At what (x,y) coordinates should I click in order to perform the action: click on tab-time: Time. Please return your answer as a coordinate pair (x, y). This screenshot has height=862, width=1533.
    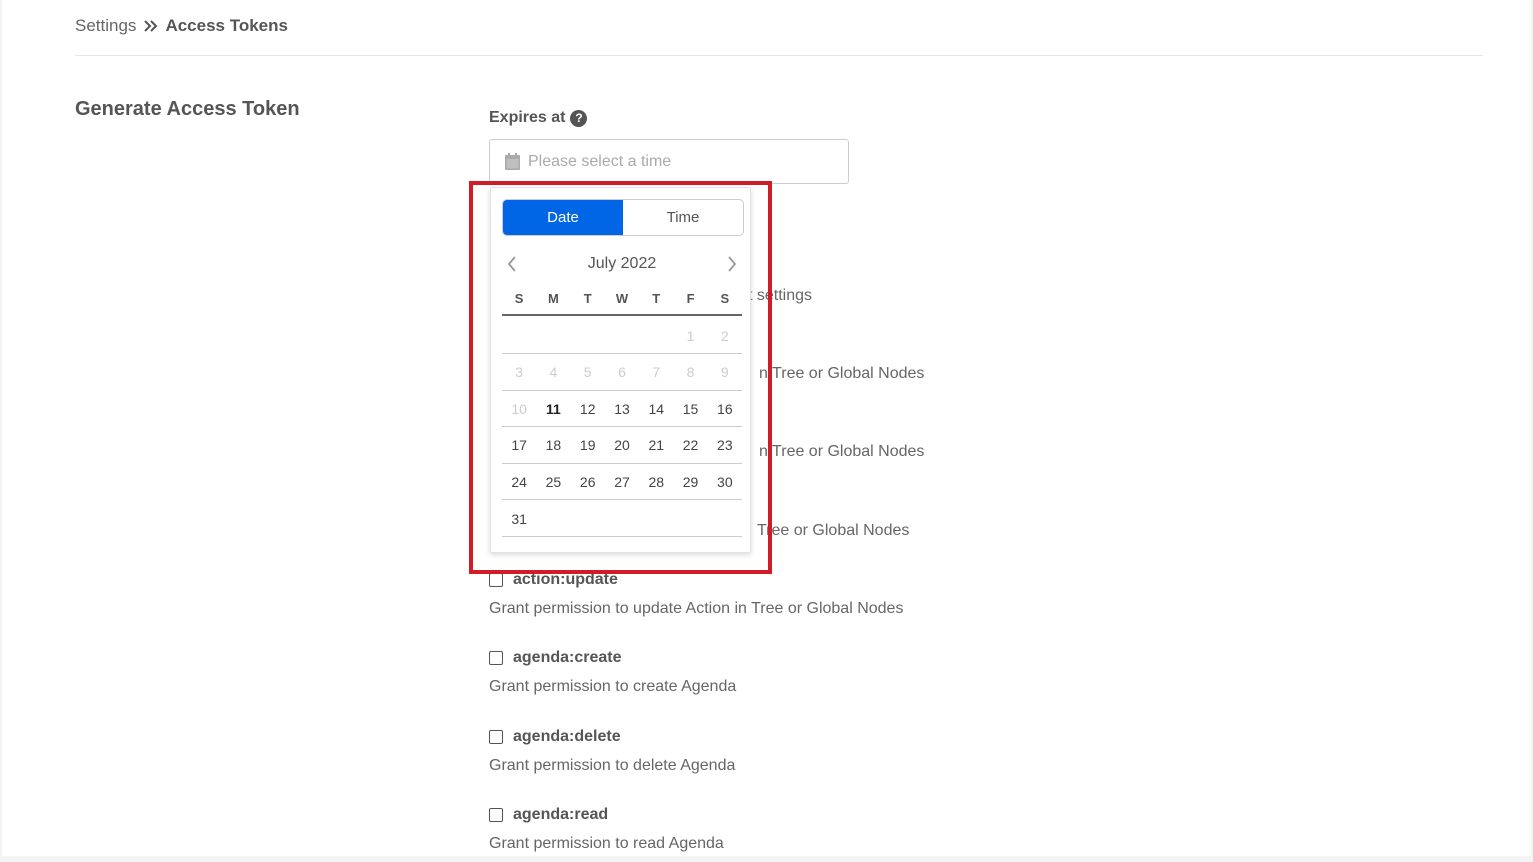
    Looking at the image, I should click on (683, 217).